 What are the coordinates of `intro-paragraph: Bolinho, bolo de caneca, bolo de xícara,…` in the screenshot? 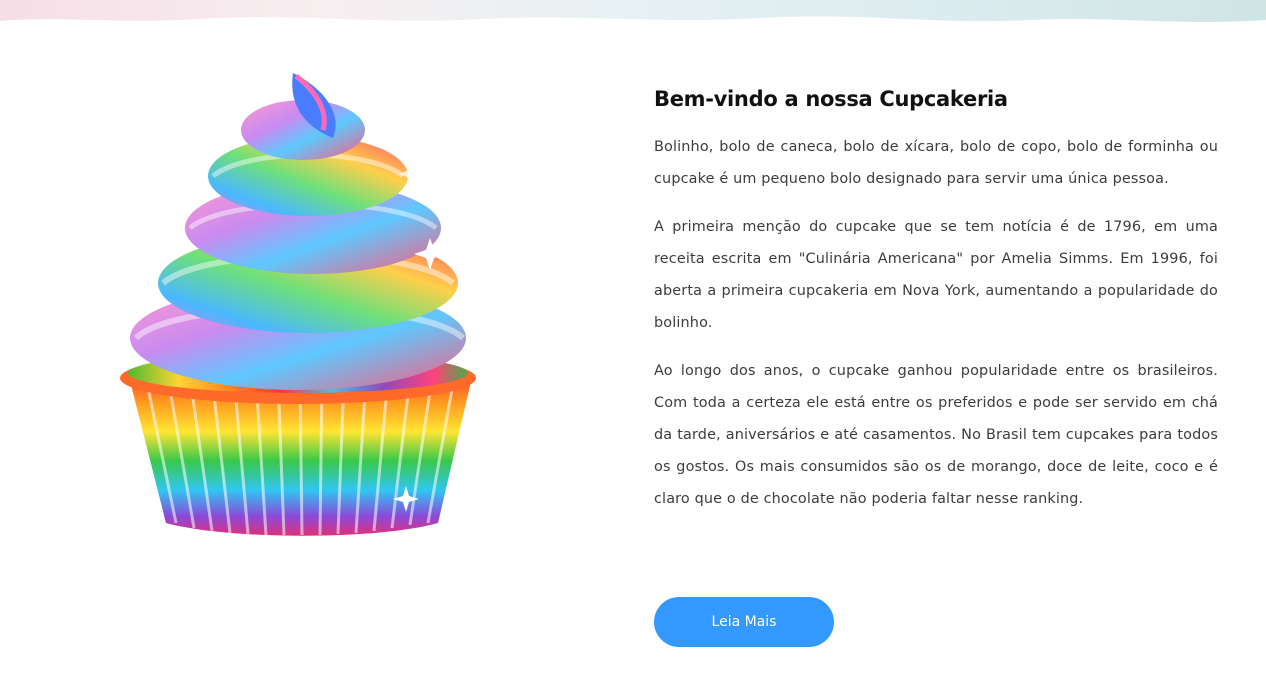 It's located at (936, 163).